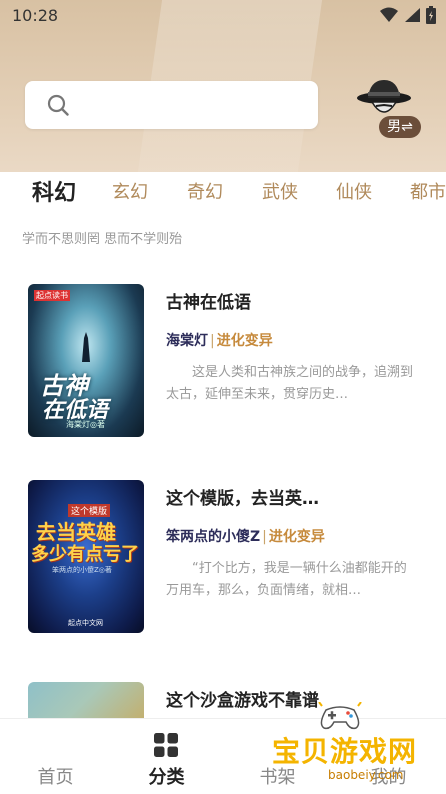 This screenshot has width=446, height=794. What do you see at coordinates (223, 15) in the screenshot?
I see `status-bar: 10:28` at bounding box center [223, 15].